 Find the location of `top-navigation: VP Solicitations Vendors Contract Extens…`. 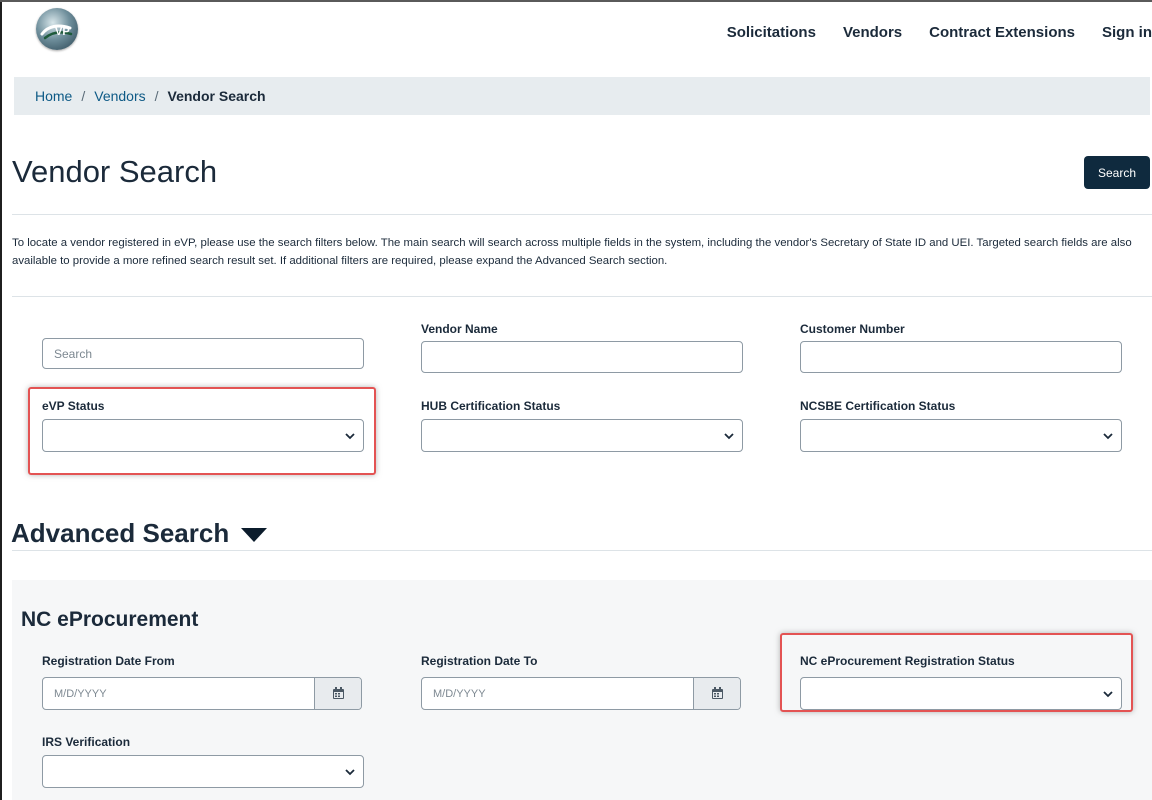

top-navigation: VP Solicitations Vendors Contract Extens… is located at coordinates (577, 32).